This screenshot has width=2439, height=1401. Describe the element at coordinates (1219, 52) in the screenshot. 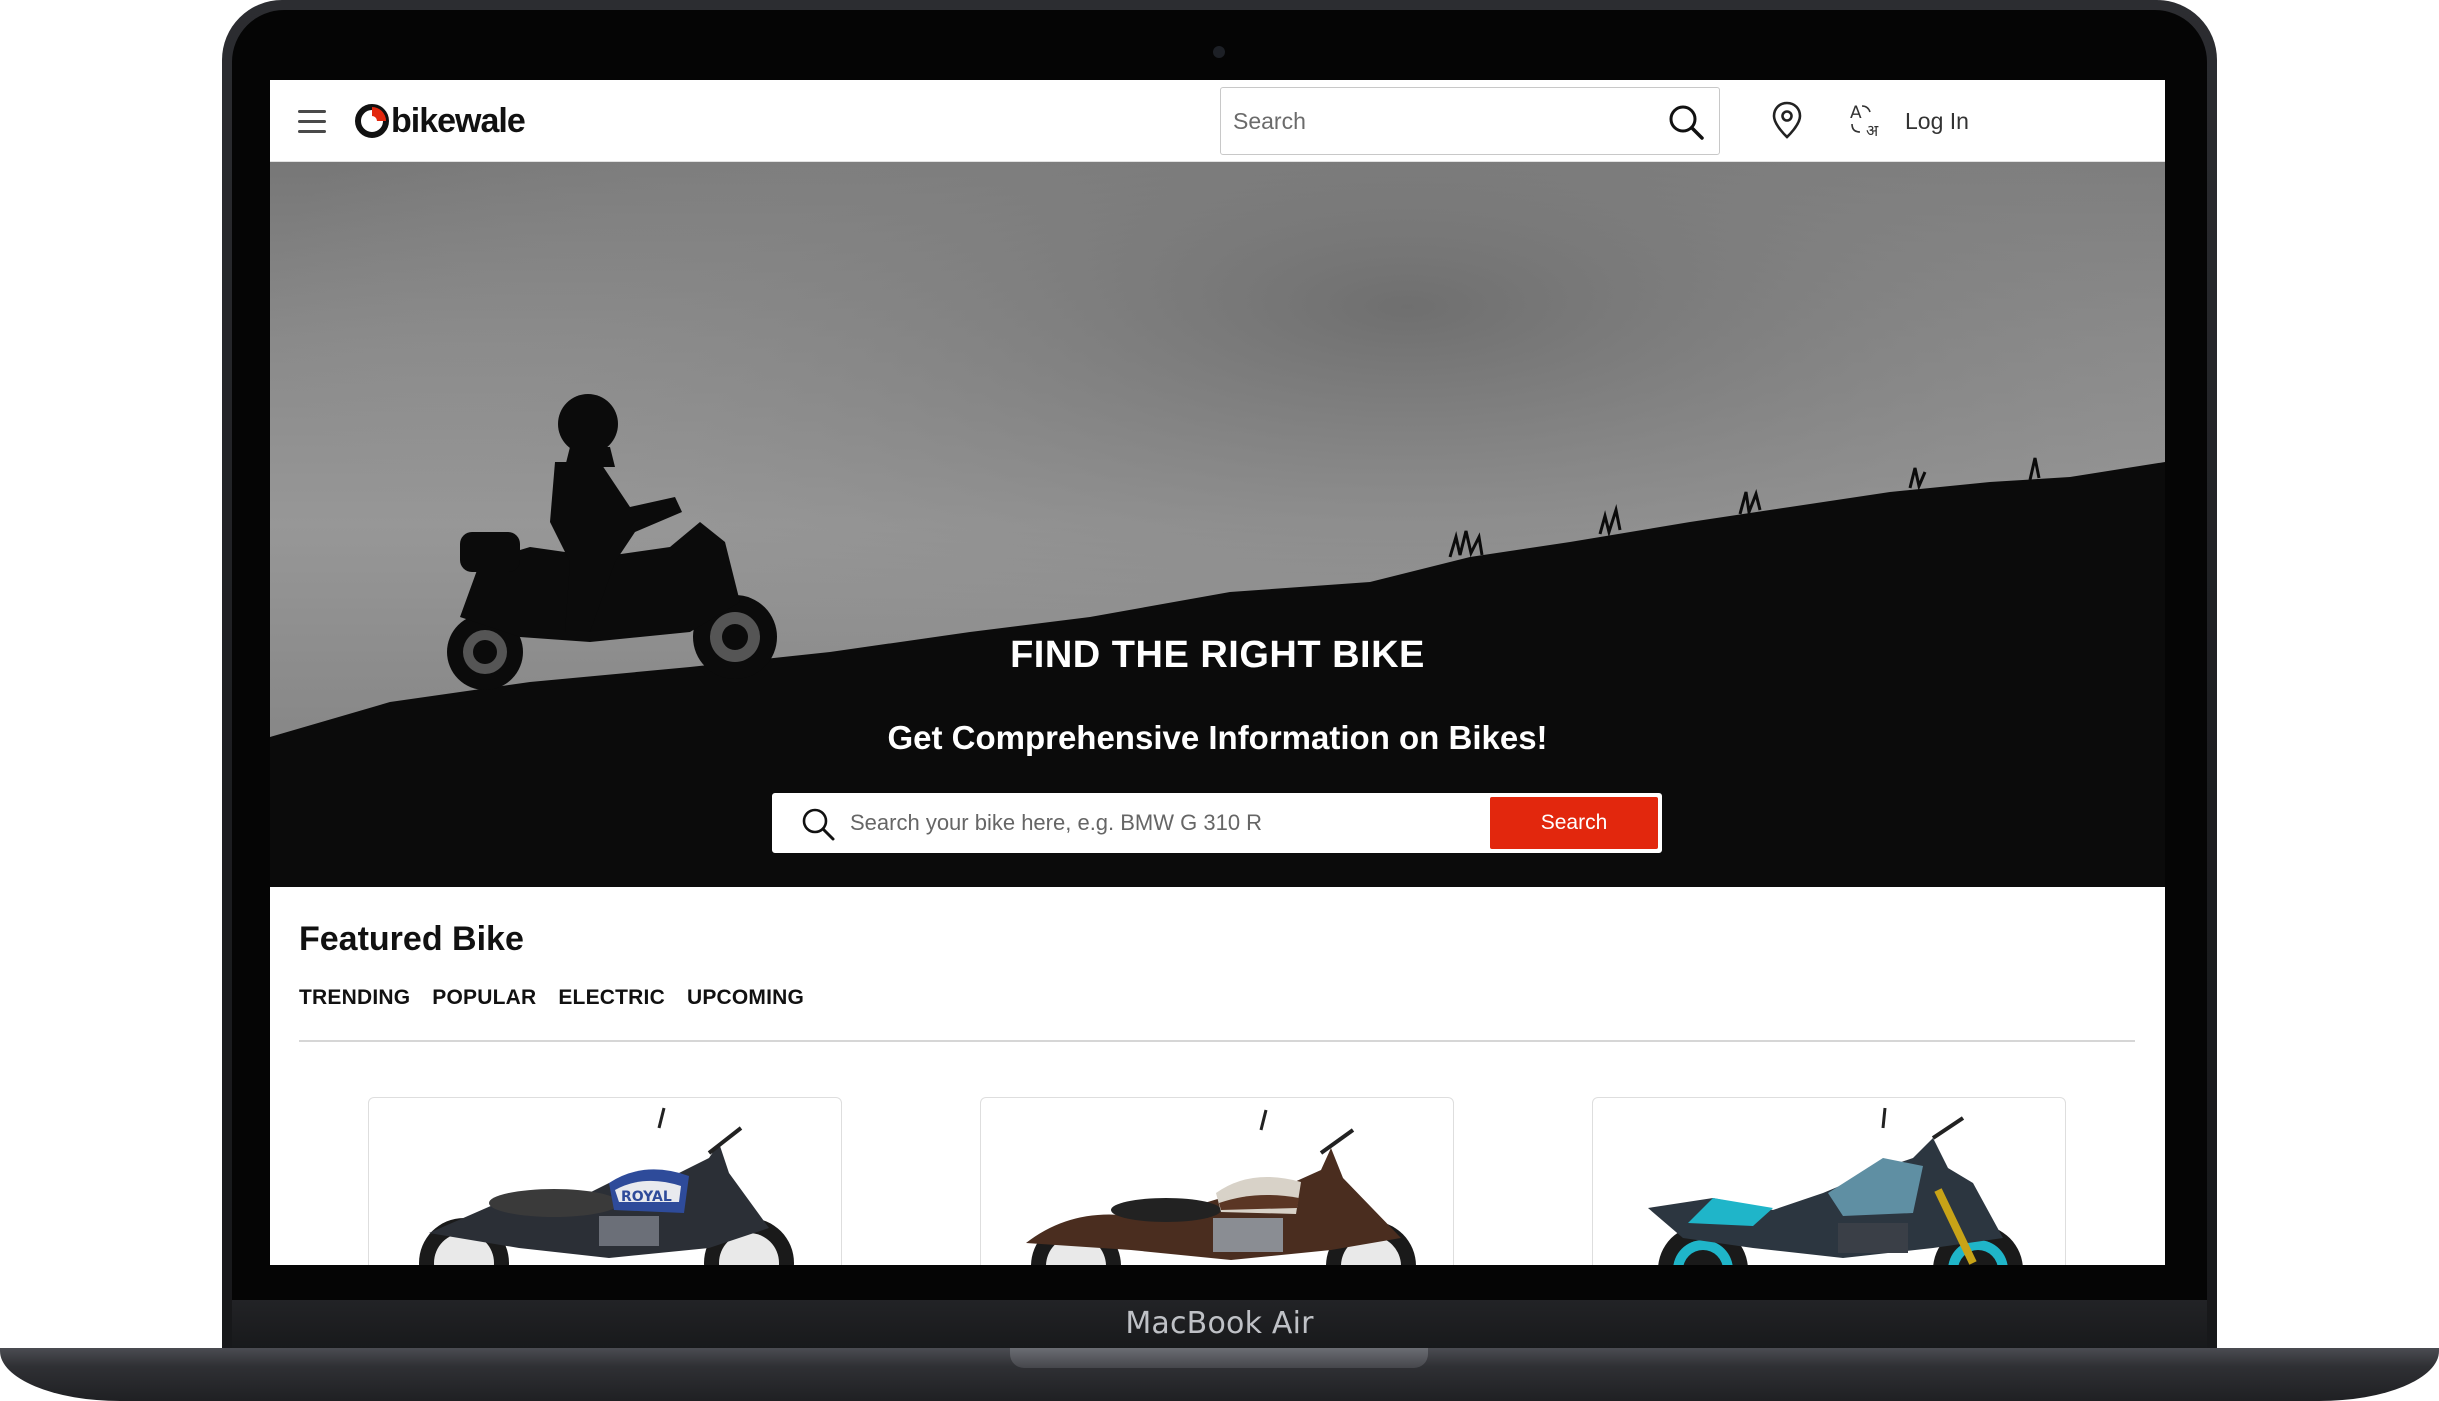

I see `camera-dot` at that location.